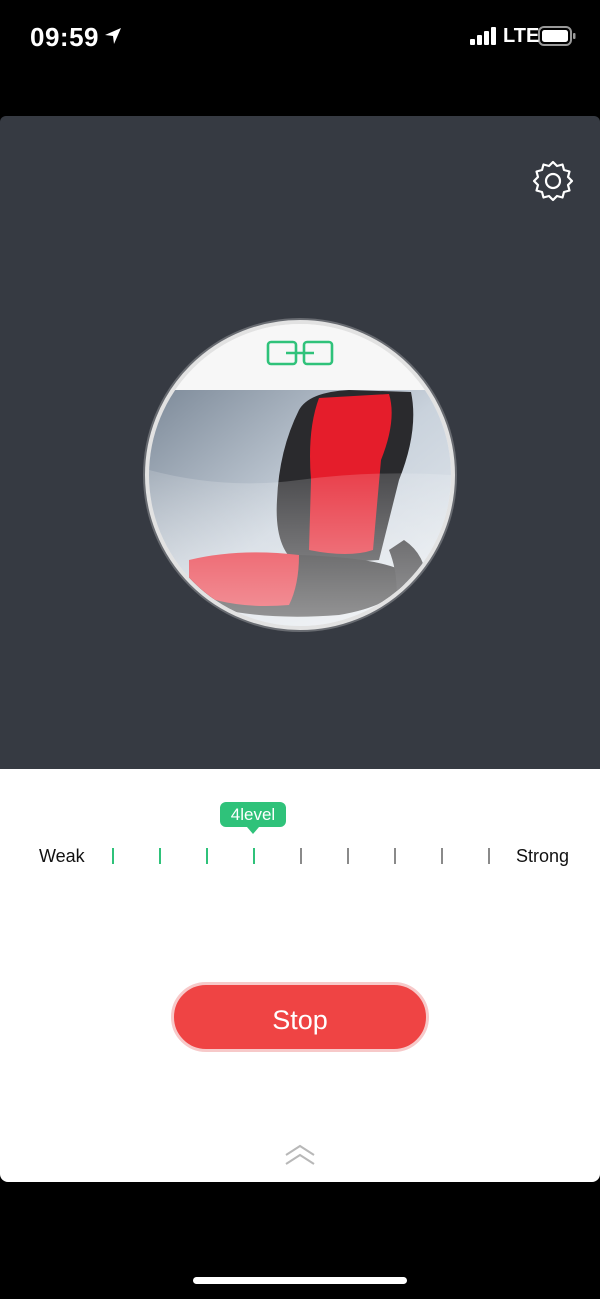 This screenshot has height=1299, width=600. I want to click on battery-icon, so click(557, 36).